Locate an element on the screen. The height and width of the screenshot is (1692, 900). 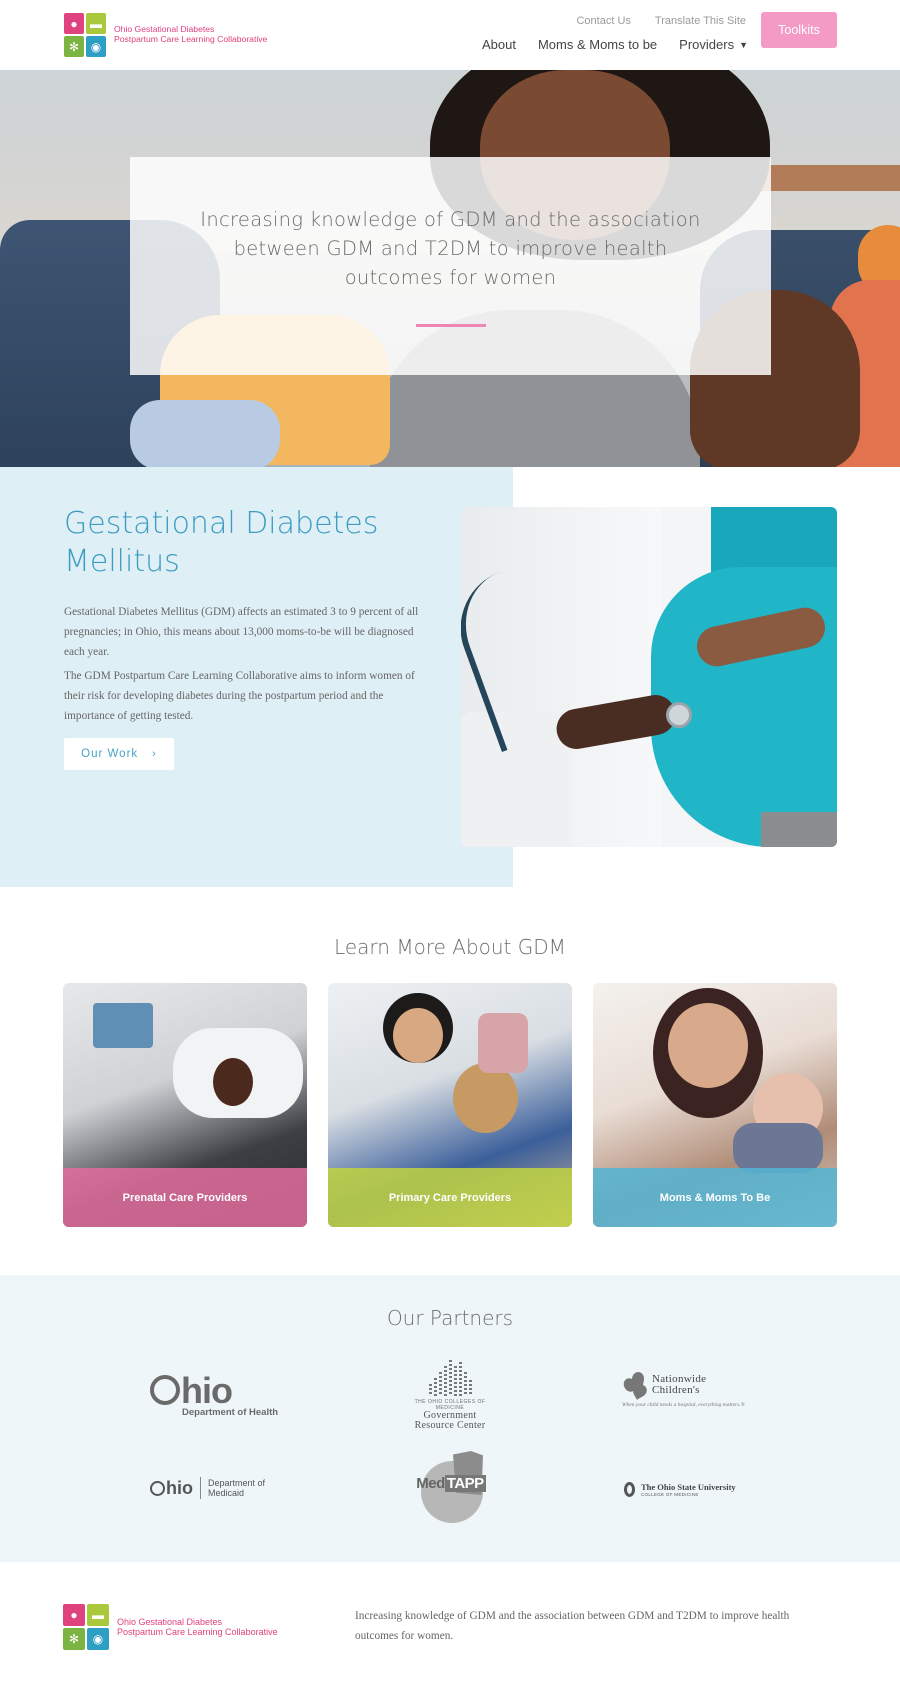
card-primary-care-providers: Primary Care Providers is located at coordinates (450, 1105).